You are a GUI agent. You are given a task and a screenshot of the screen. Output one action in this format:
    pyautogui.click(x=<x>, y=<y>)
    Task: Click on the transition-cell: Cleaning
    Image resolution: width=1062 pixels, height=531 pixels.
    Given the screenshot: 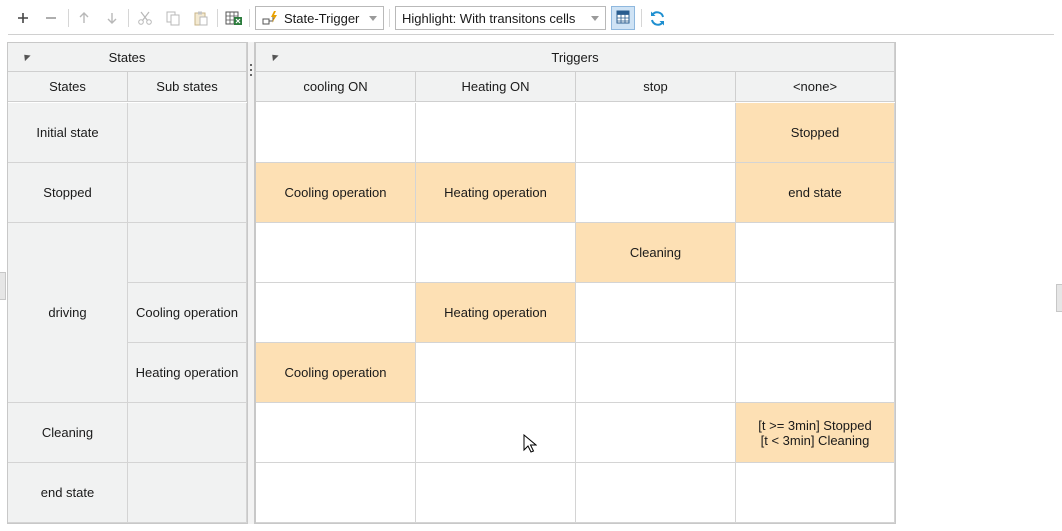 What is the action you would take?
    pyautogui.click(x=656, y=253)
    